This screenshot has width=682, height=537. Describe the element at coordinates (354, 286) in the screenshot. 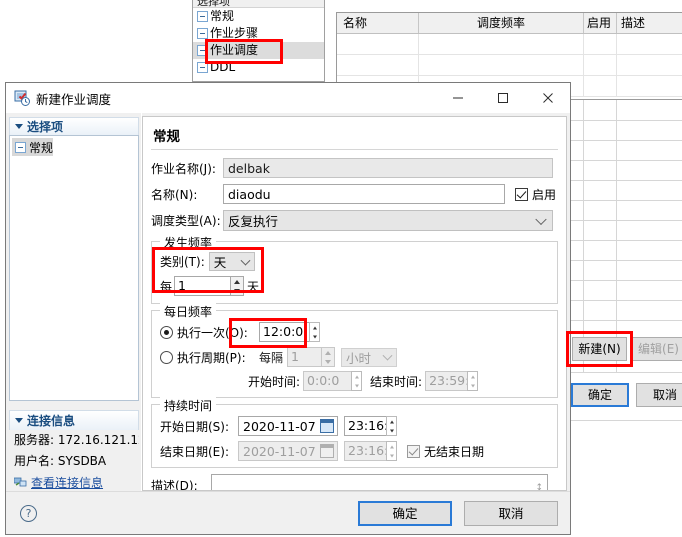

I see `interval-days-row: 每 1 天` at that location.